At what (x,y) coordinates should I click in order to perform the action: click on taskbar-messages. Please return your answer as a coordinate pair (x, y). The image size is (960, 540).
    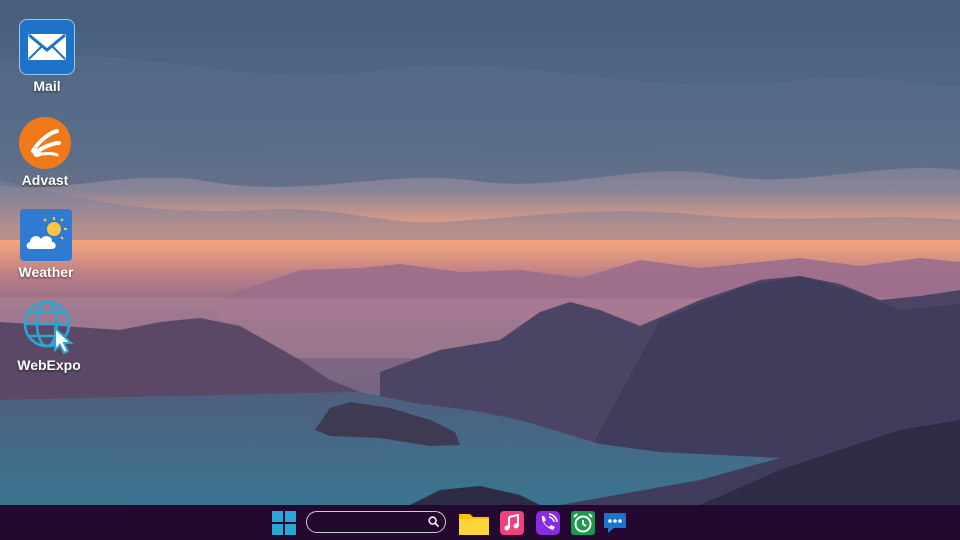
    Looking at the image, I should click on (615, 523).